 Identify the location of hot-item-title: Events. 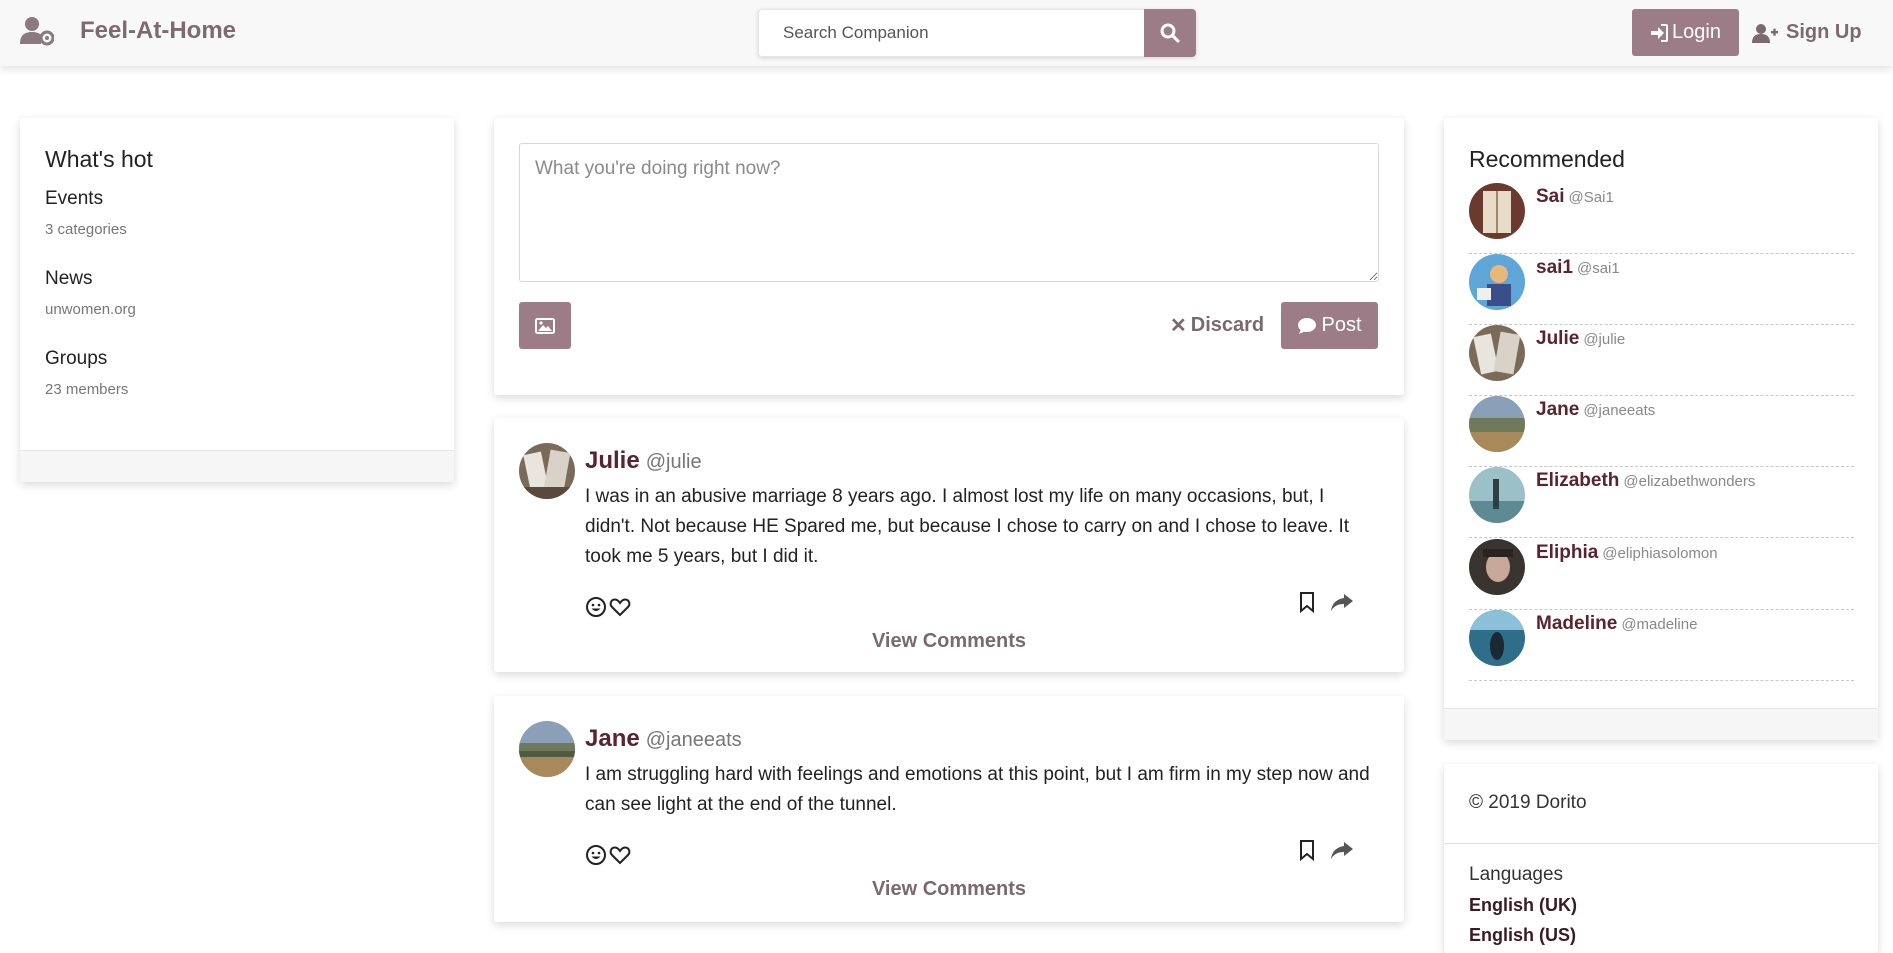
(74, 199).